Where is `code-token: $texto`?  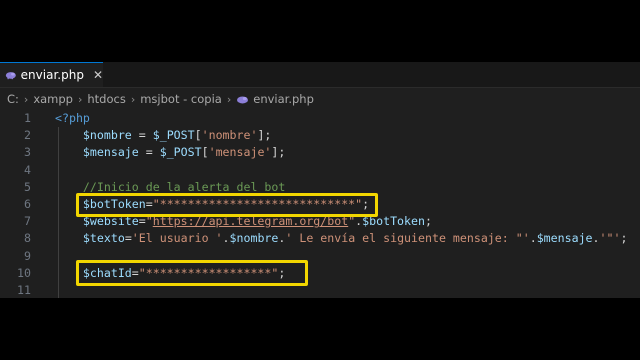 code-token: $texto is located at coordinates (90, 238).